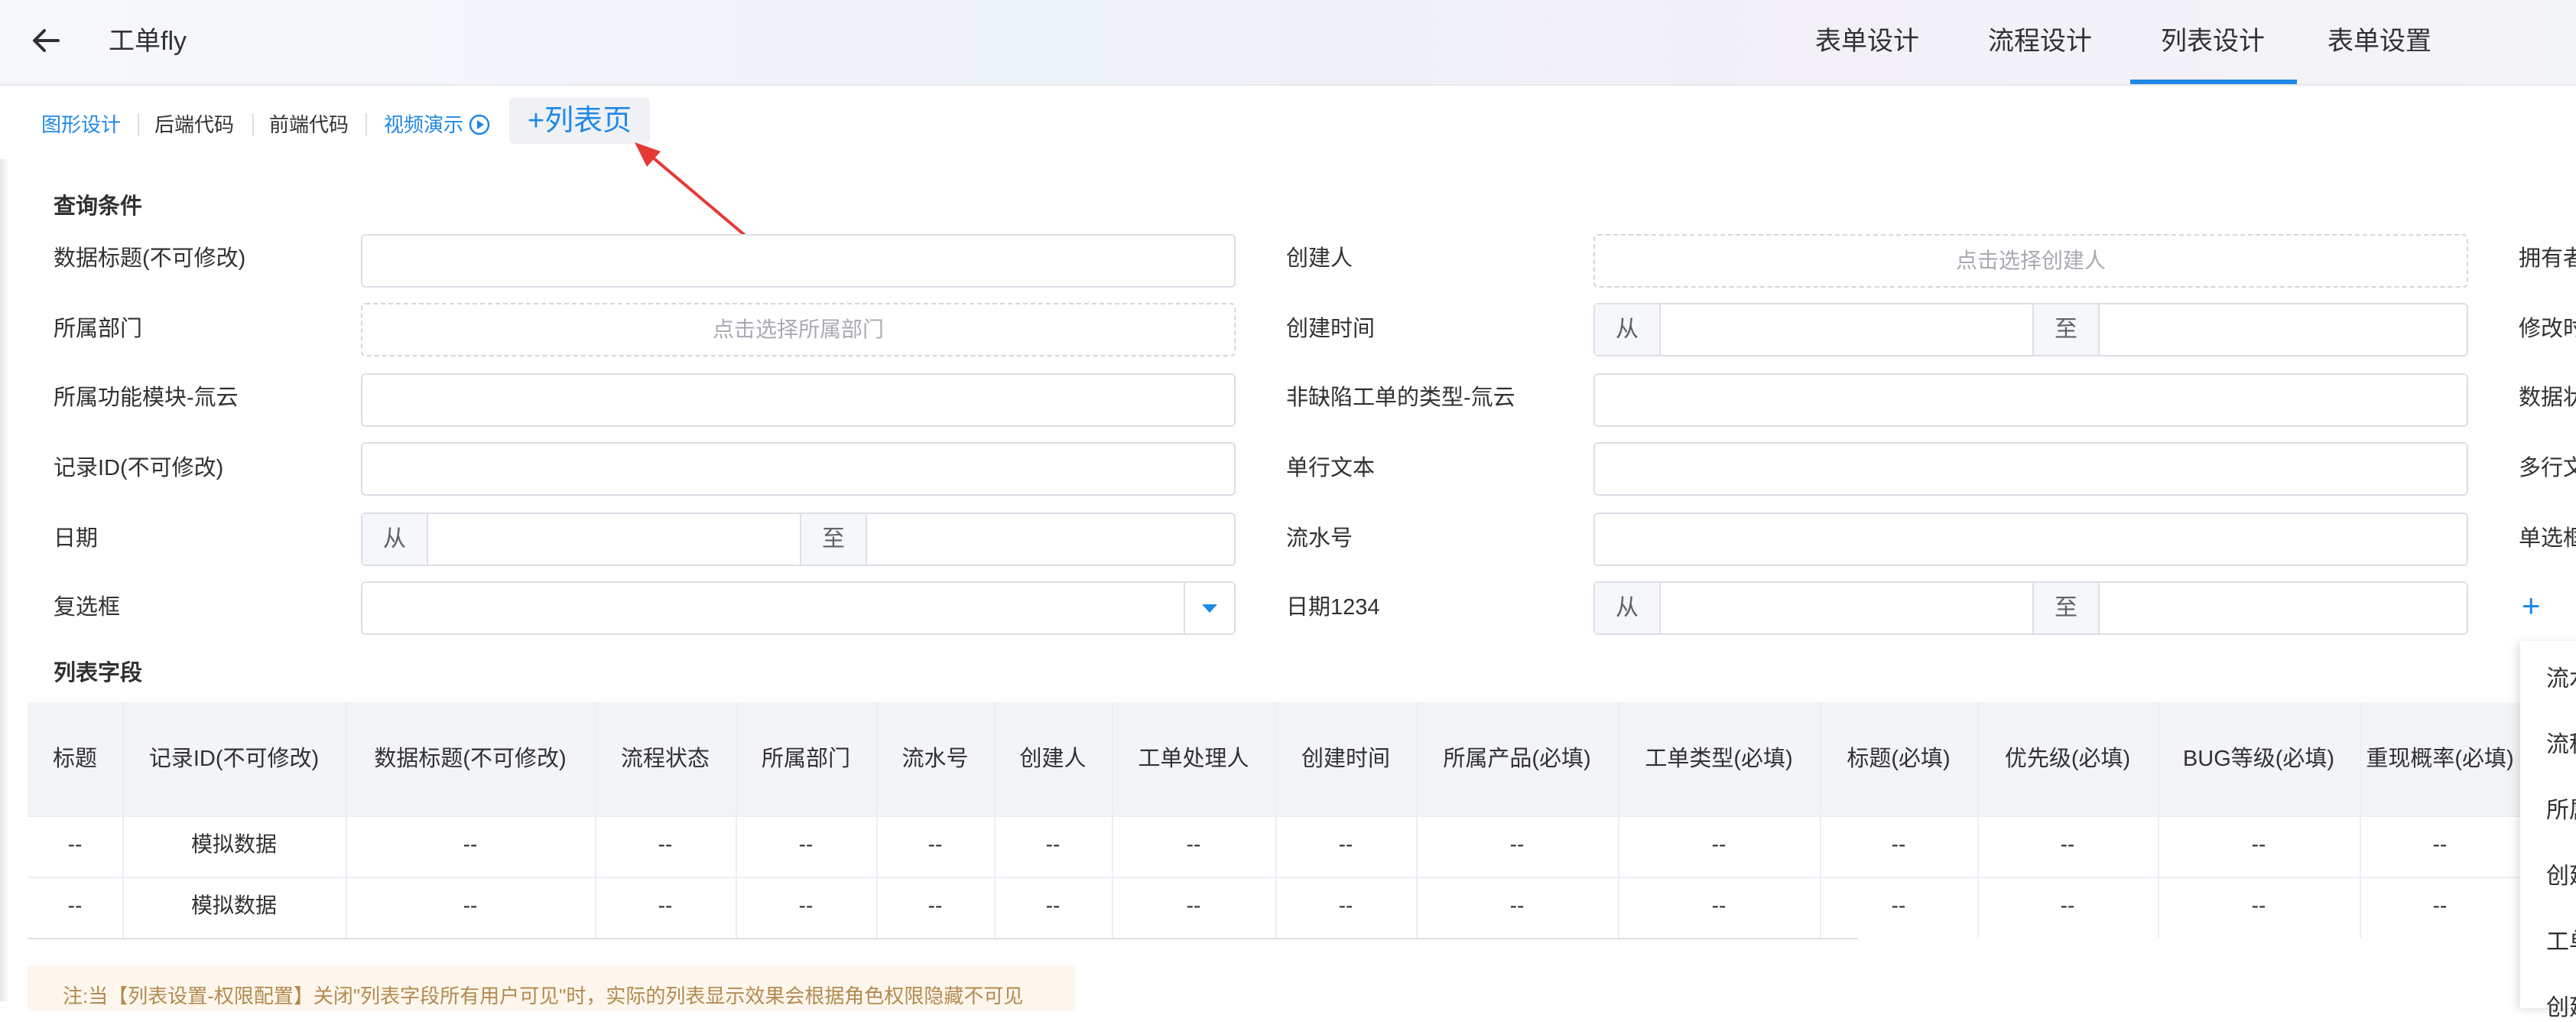 This screenshot has height=1022, width=2576. What do you see at coordinates (2031, 329) in the screenshot?
I see `created-time-range: 从 至` at bounding box center [2031, 329].